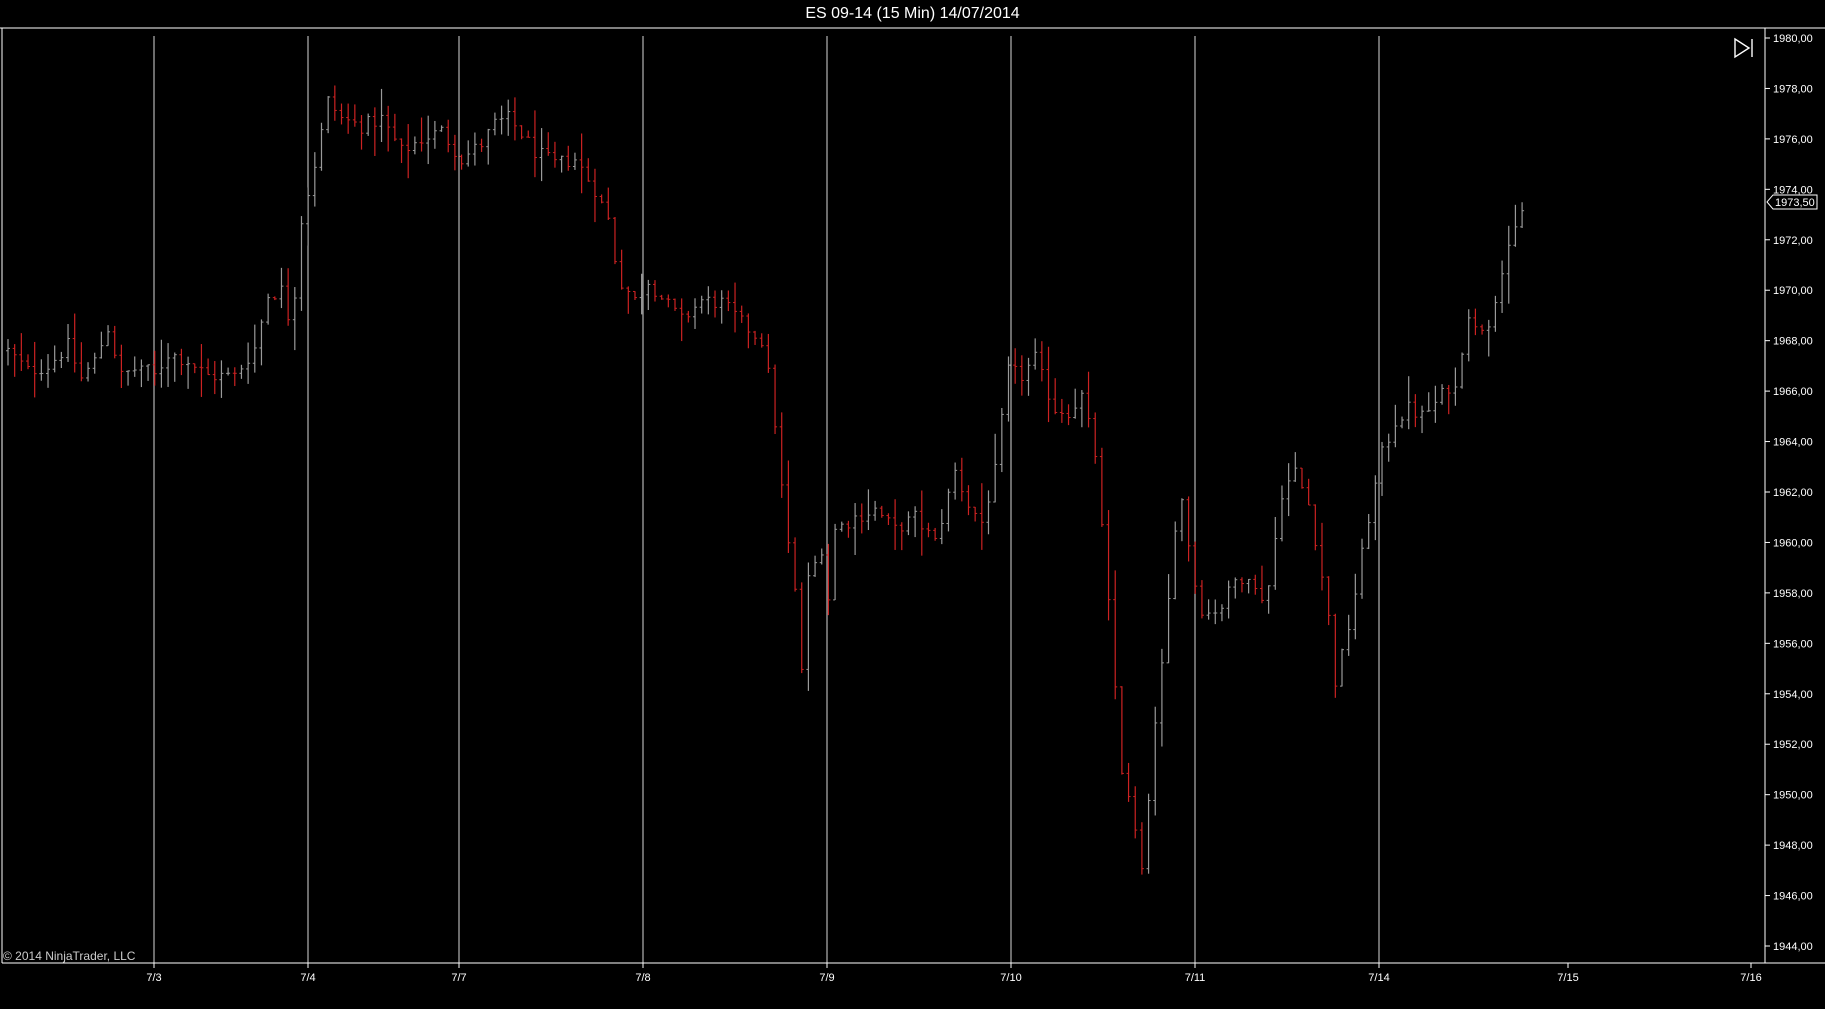 The height and width of the screenshot is (1009, 1825). I want to click on y-tick-label: 1978,00, so click(1793, 89).